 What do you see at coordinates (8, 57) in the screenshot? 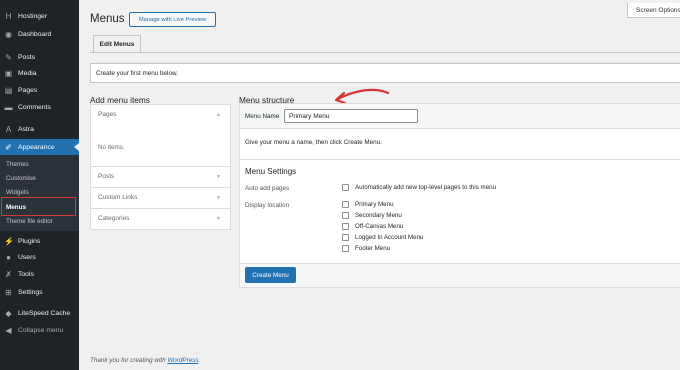
I see `pin-icon: ✎` at bounding box center [8, 57].